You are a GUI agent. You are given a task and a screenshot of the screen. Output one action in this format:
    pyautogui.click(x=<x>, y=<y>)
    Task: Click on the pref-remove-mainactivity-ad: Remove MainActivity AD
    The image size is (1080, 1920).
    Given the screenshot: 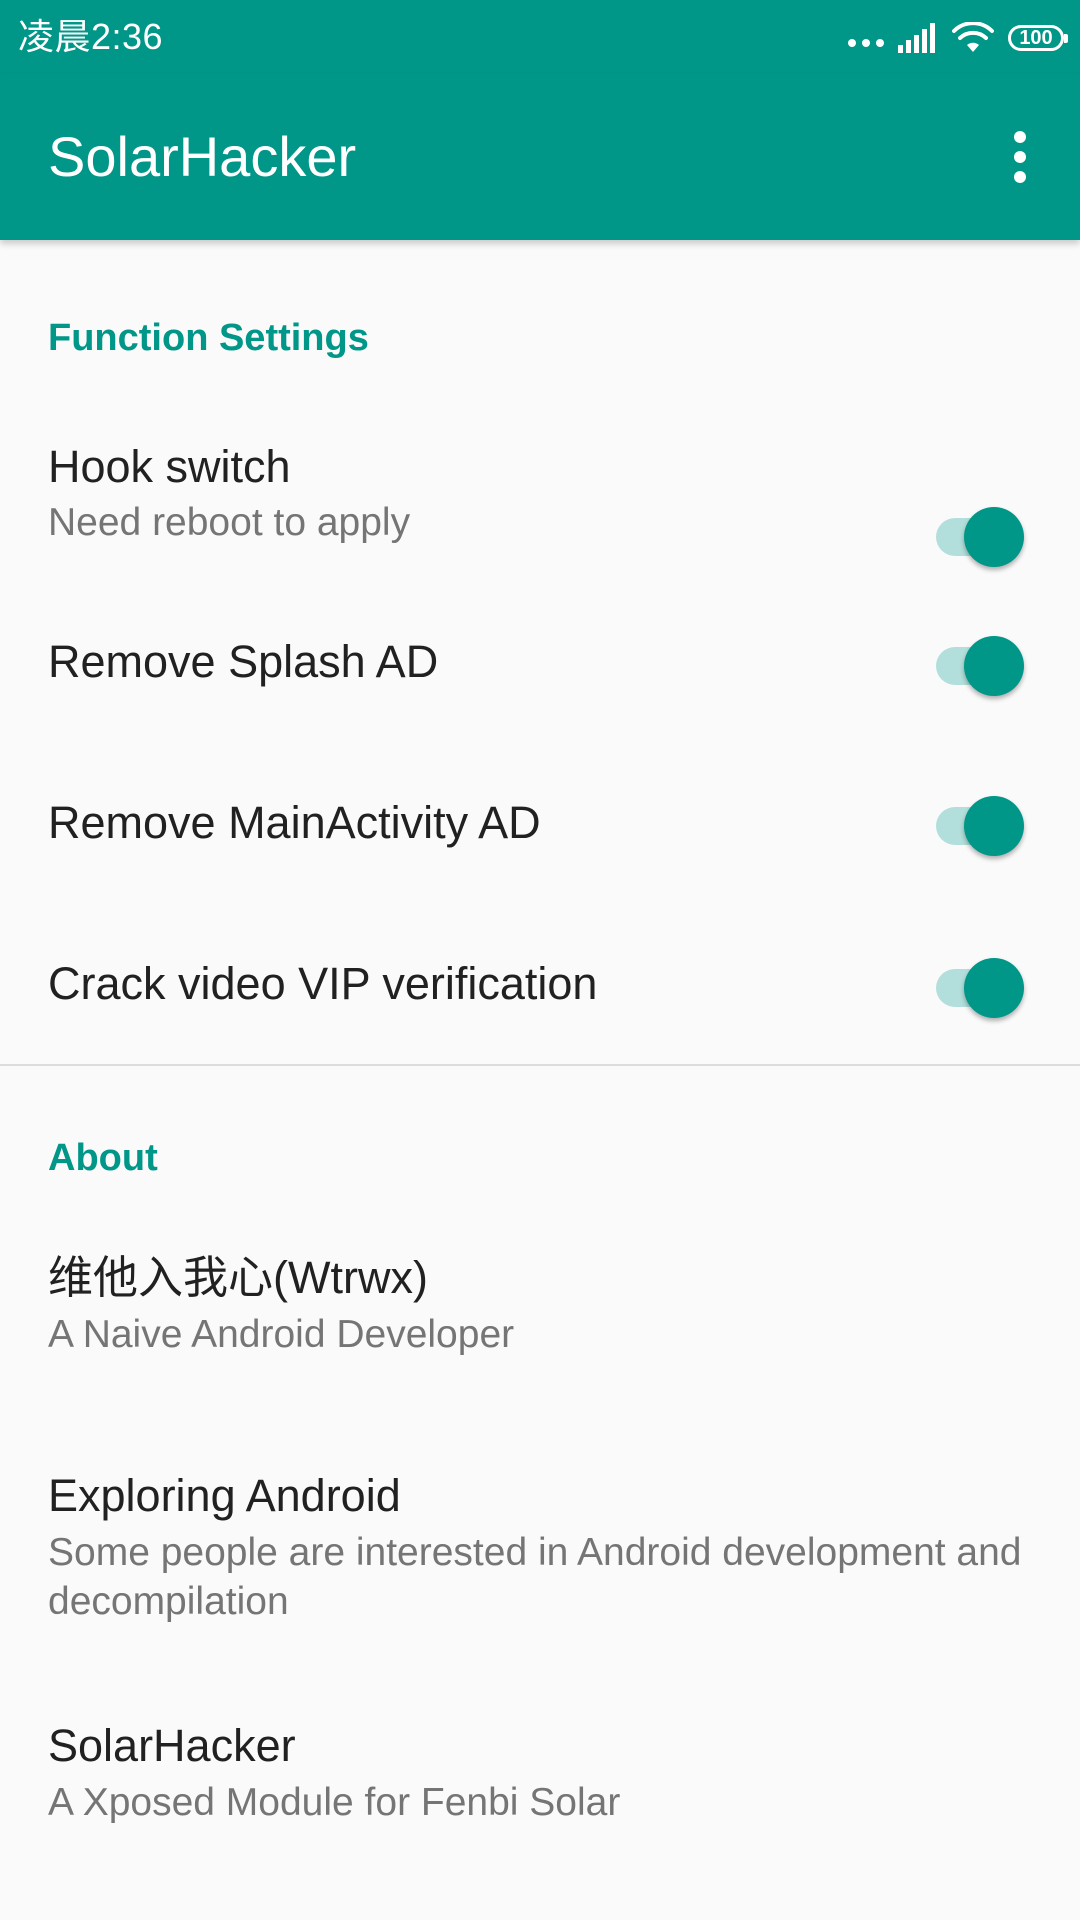 What is the action you would take?
    pyautogui.click(x=540, y=820)
    